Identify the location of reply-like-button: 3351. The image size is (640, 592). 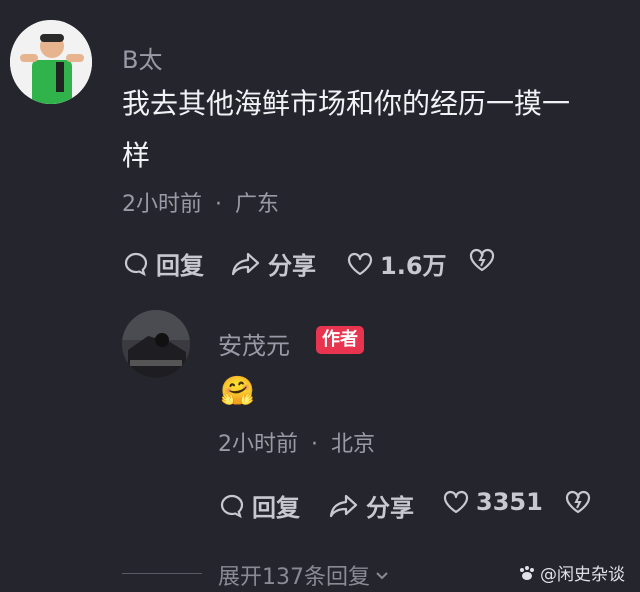
(492, 502).